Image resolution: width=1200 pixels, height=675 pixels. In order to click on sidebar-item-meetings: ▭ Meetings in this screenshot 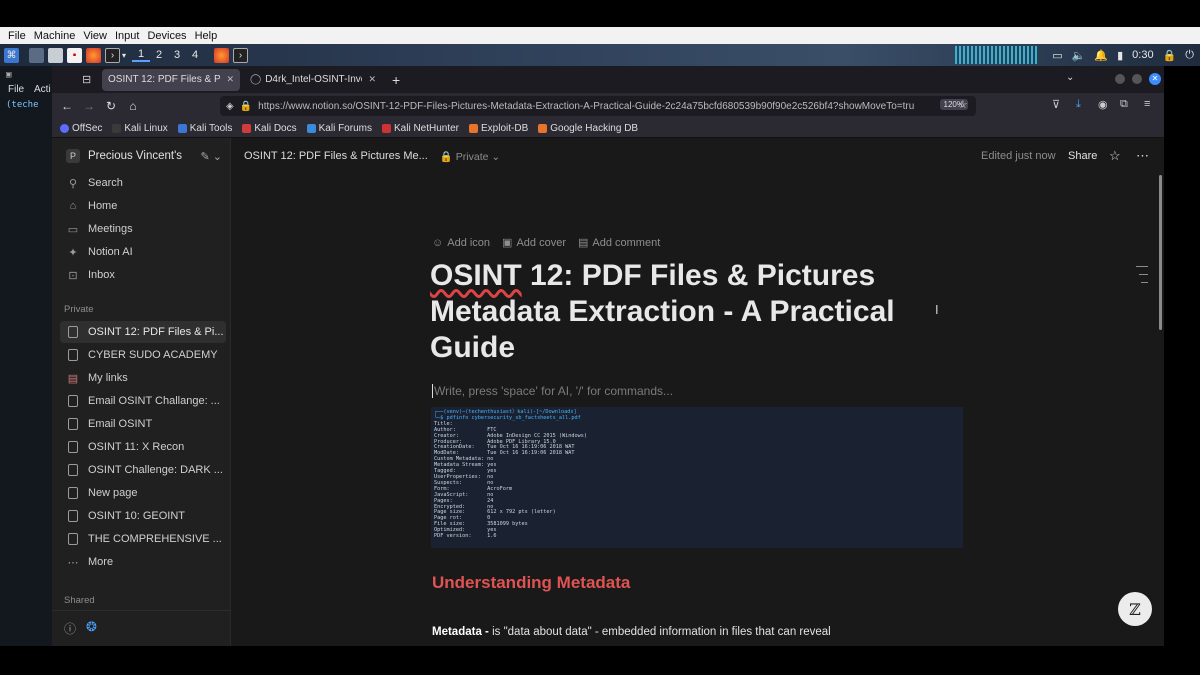, I will do `click(143, 229)`.